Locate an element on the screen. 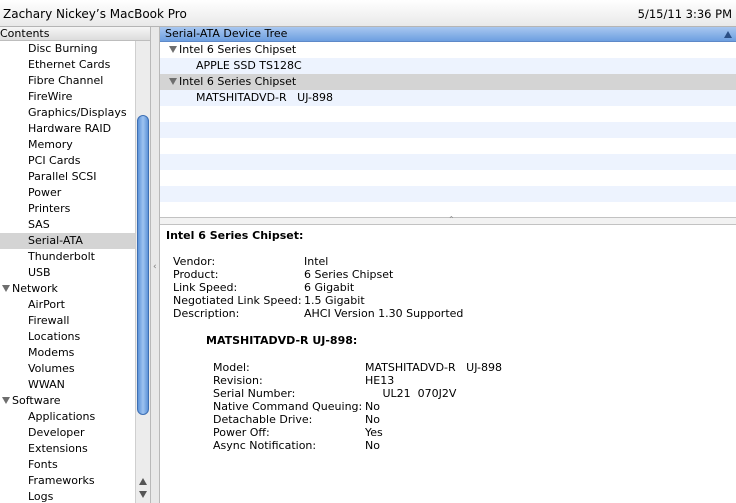 This screenshot has height=503, width=736. sidebar-item-fibre-channel: Fibre Channel is located at coordinates (67, 81).